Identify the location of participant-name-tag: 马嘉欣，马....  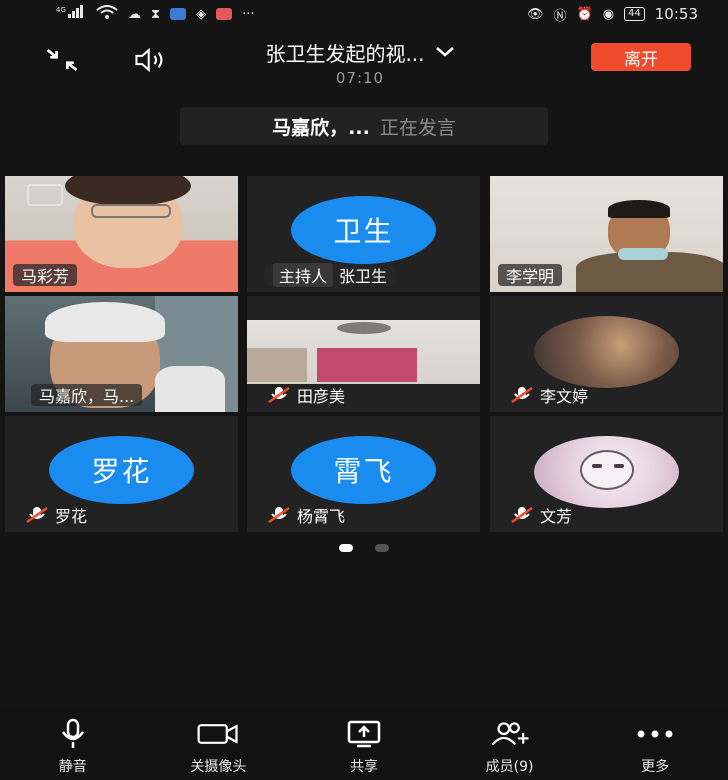
(87, 395).